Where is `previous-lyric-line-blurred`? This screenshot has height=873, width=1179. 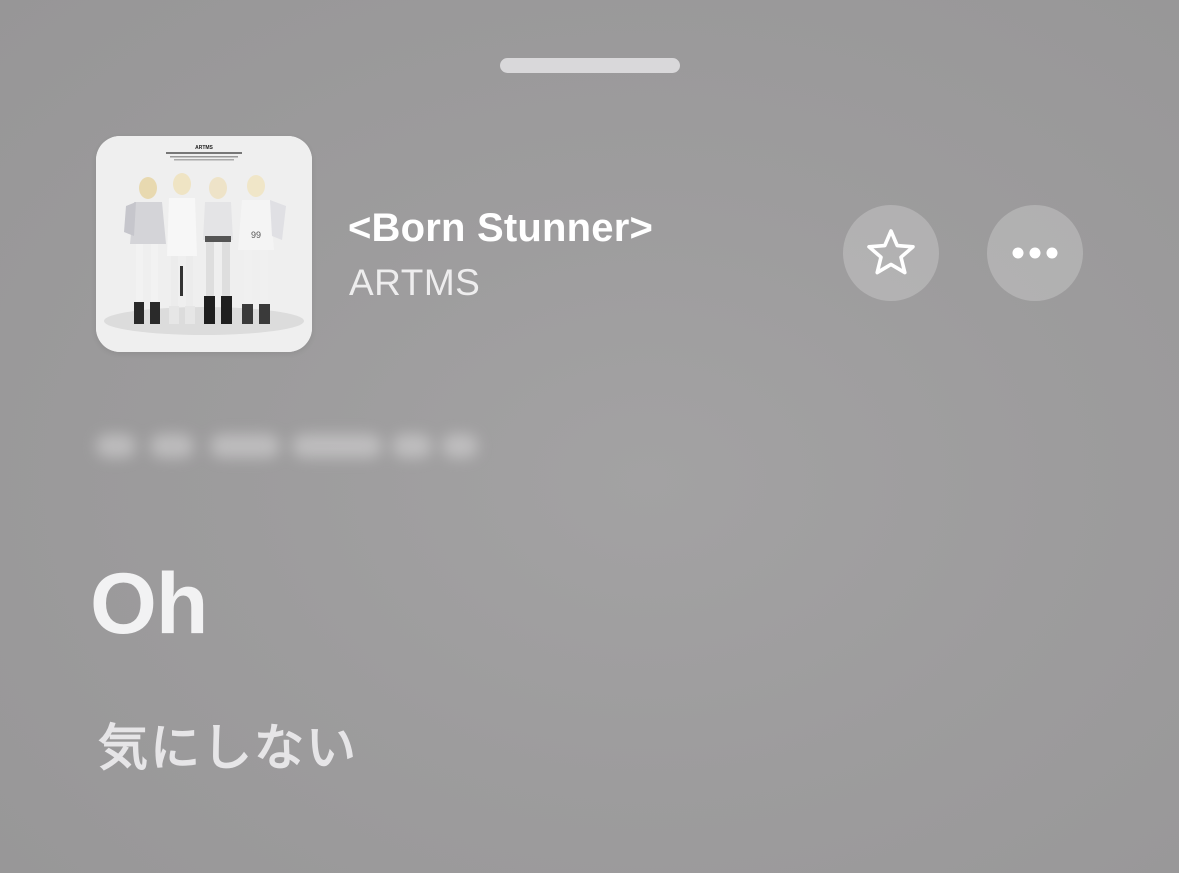
previous-lyric-line-blurred is located at coordinates (292, 445).